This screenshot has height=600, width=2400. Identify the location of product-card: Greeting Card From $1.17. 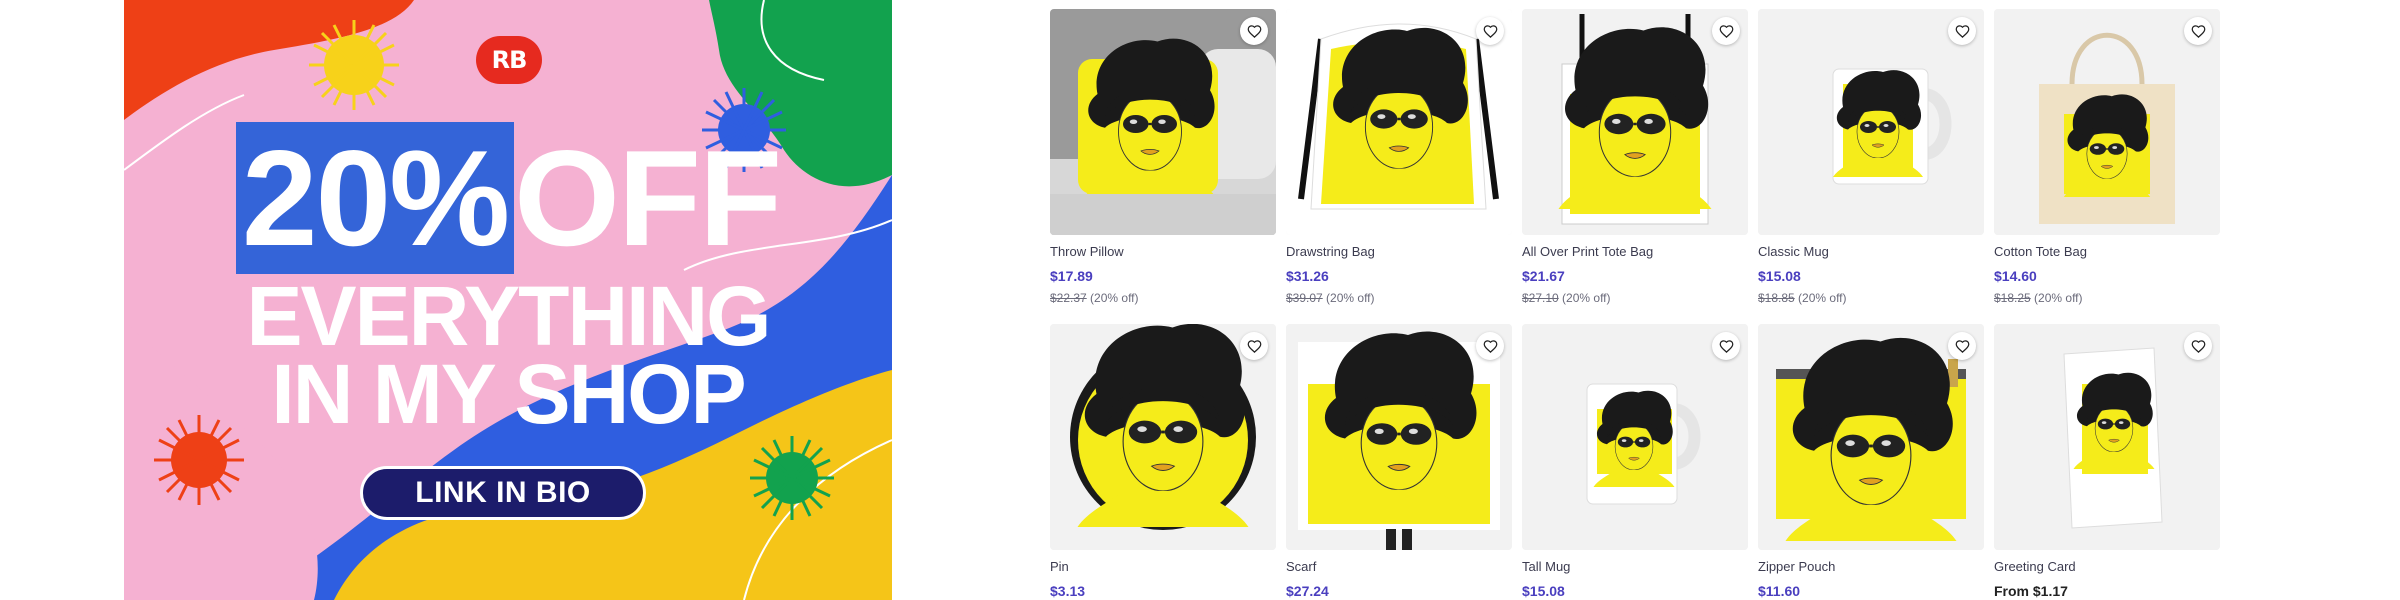
(2107, 461).